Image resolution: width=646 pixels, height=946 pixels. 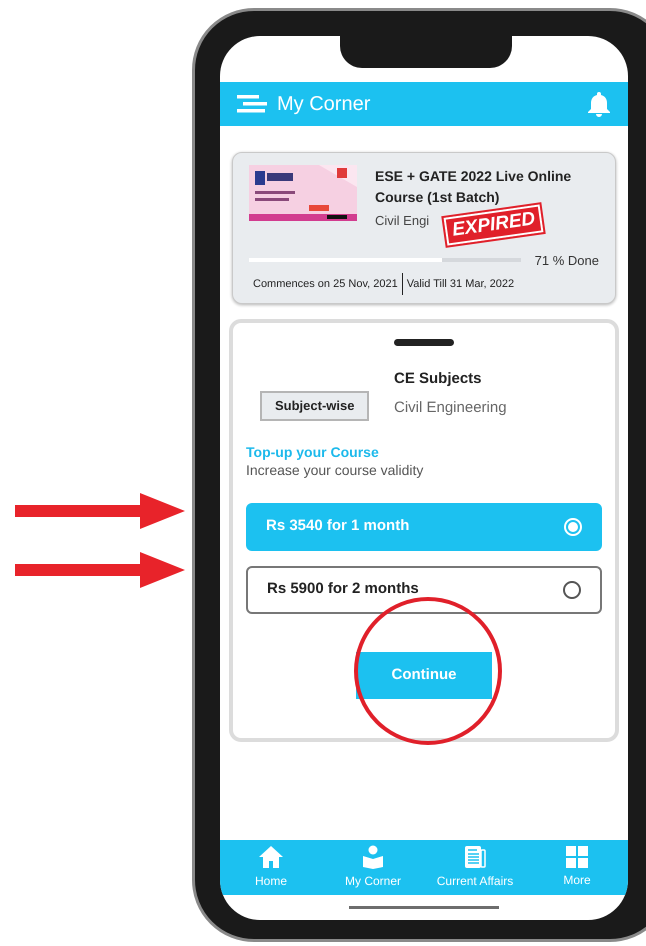 What do you see at coordinates (438, 379) in the screenshot?
I see `subject-name: CE Subjects` at bounding box center [438, 379].